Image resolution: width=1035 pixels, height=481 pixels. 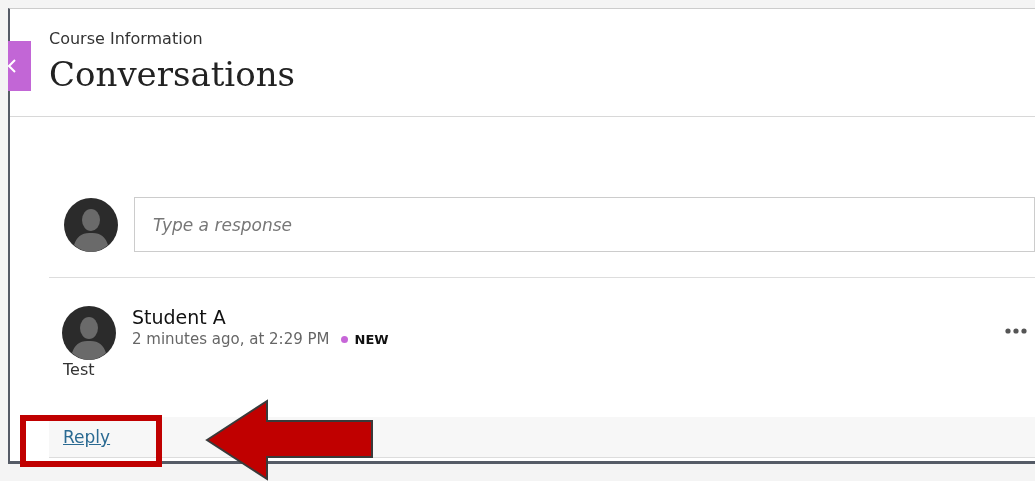 I want to click on new-label: NEW, so click(x=371, y=339).